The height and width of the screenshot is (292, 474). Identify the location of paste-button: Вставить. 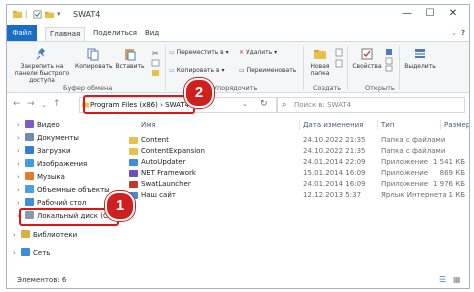
(130, 58).